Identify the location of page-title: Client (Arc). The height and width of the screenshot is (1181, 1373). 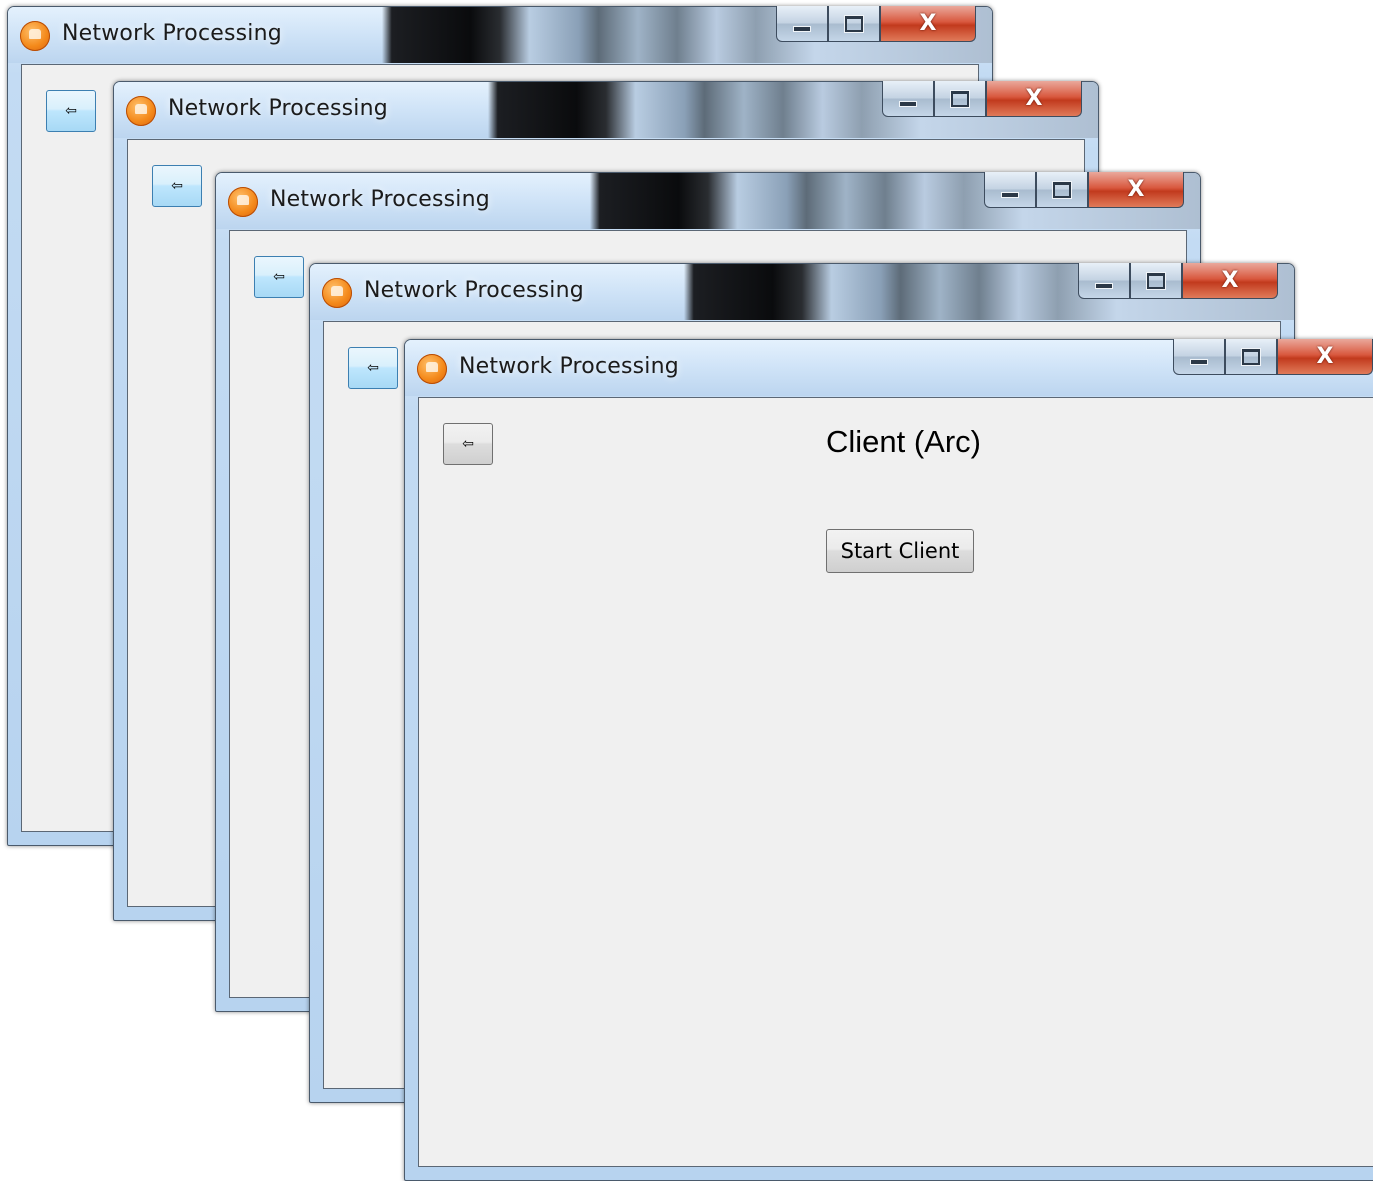
(903, 441).